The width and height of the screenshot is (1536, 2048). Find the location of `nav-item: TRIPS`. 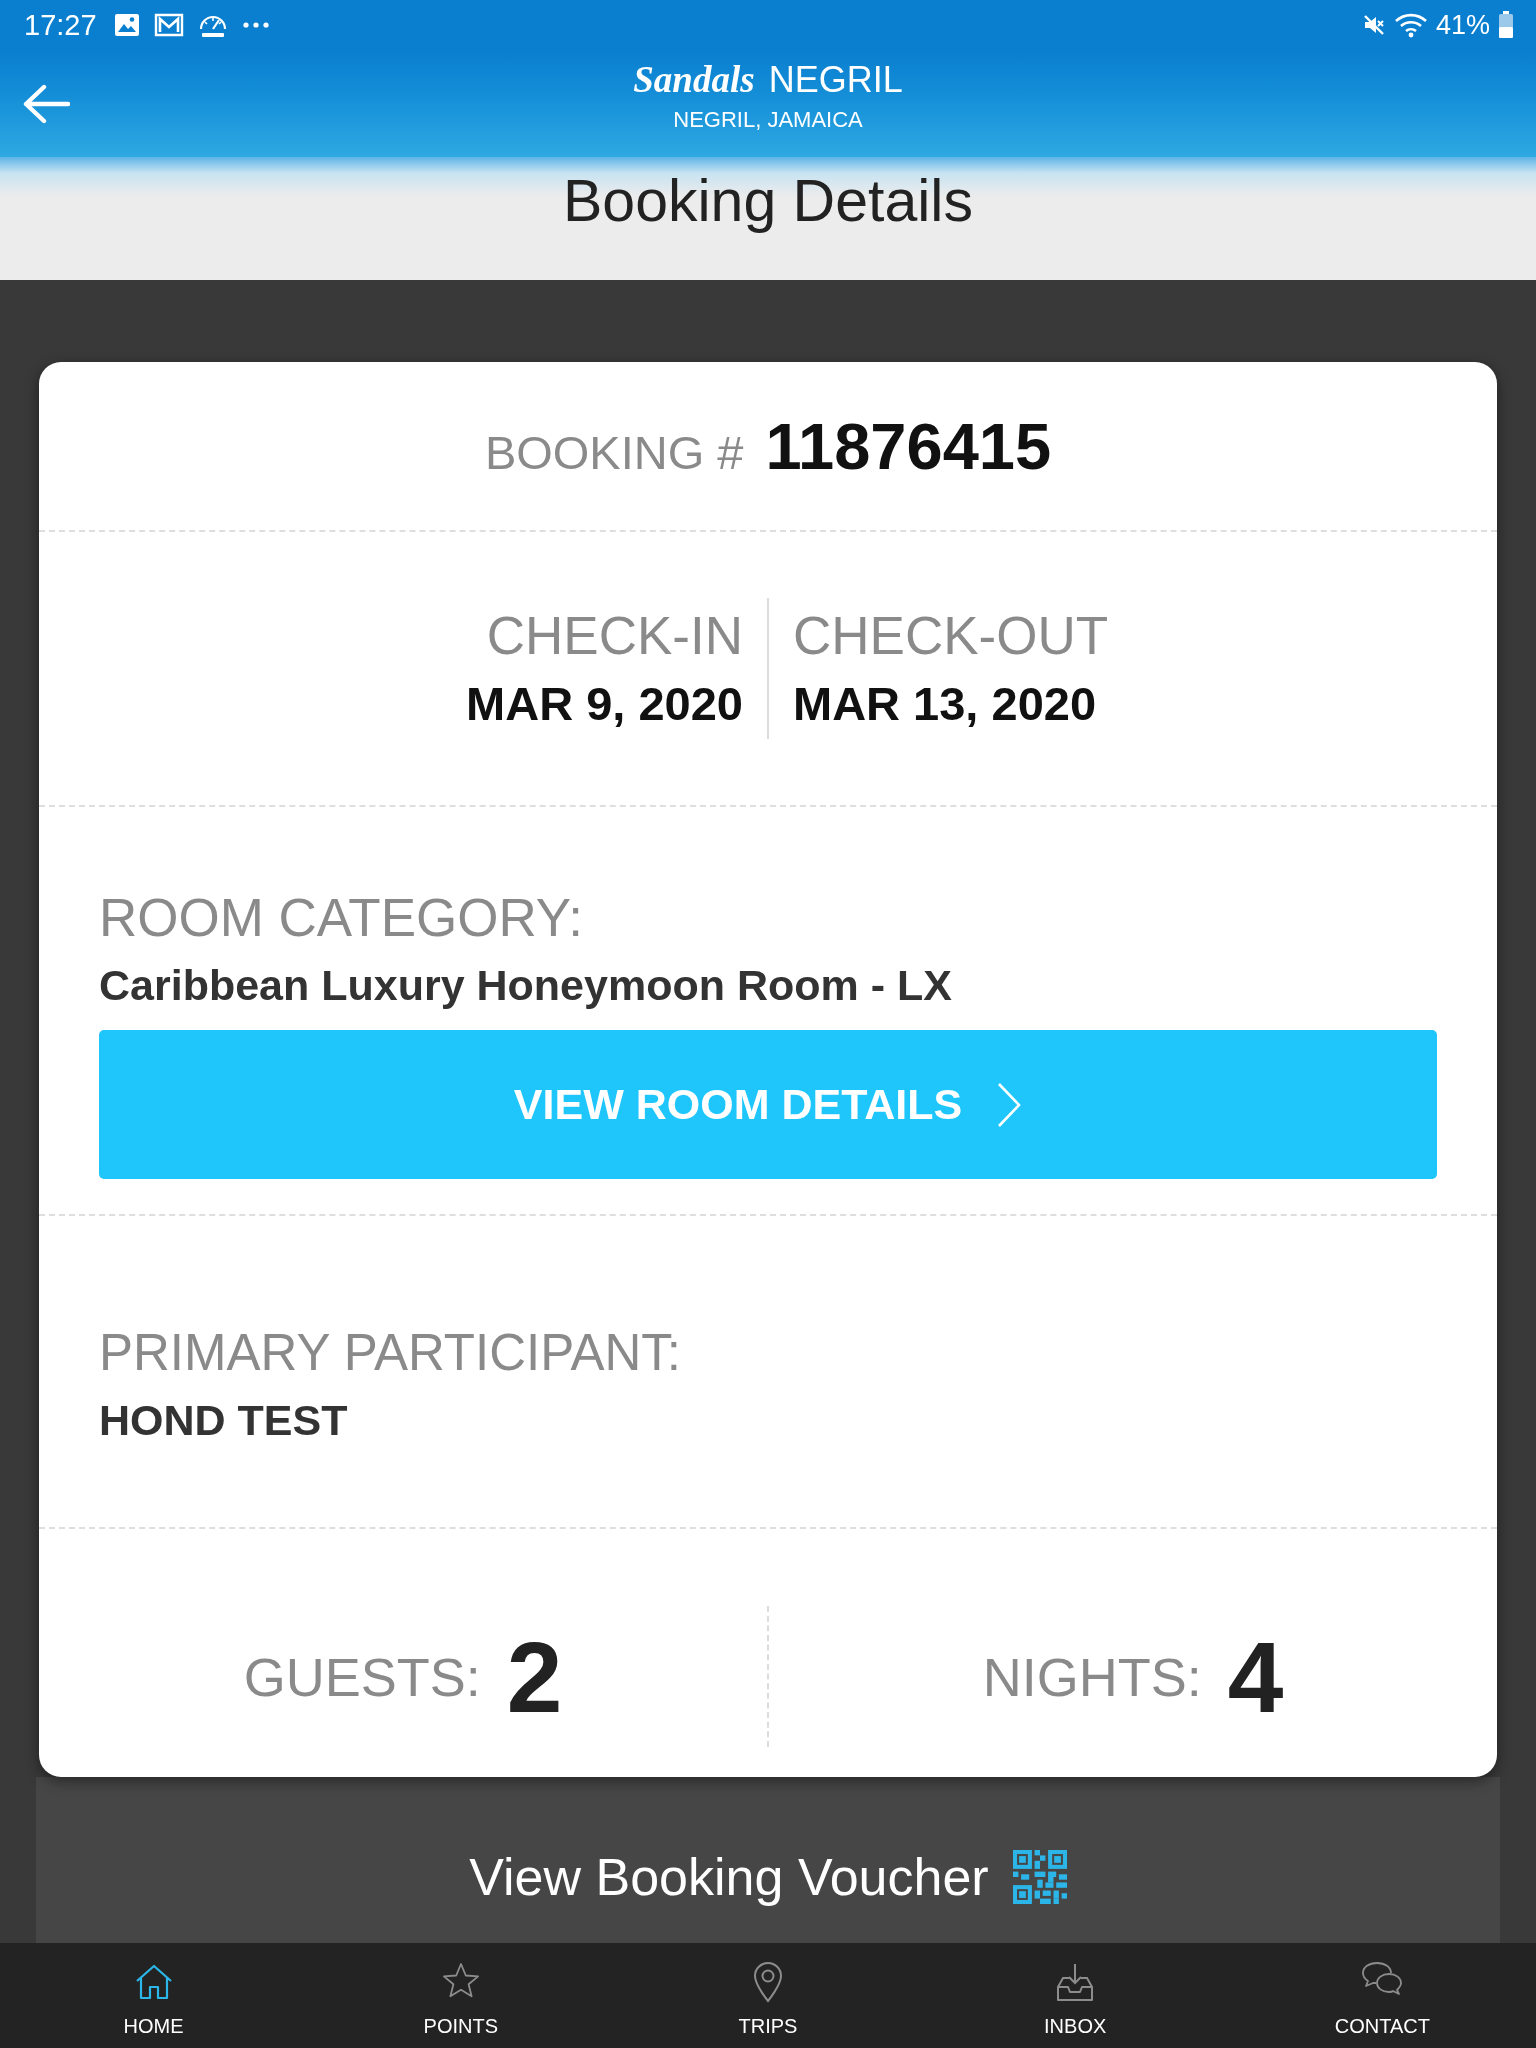

nav-item: TRIPS is located at coordinates (768, 1995).